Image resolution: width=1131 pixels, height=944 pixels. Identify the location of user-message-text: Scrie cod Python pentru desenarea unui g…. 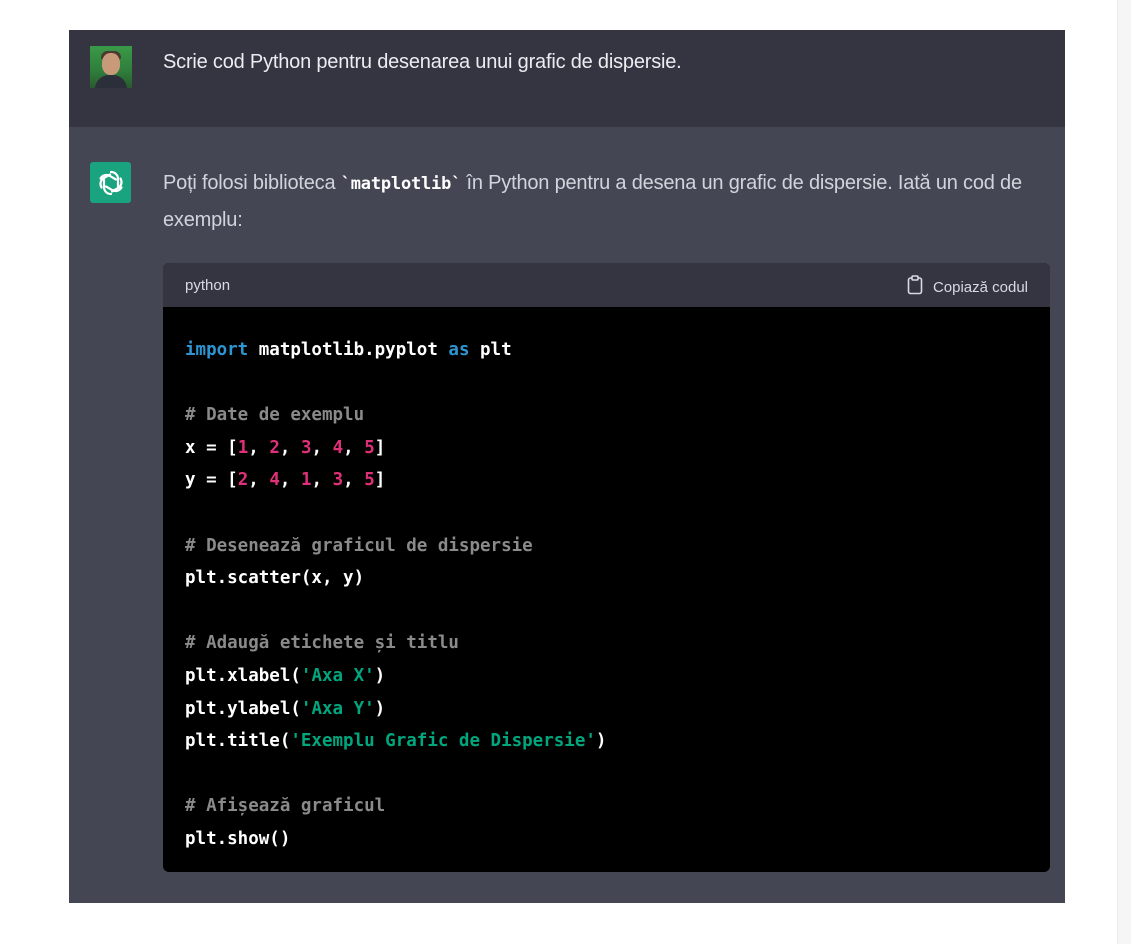
(422, 62).